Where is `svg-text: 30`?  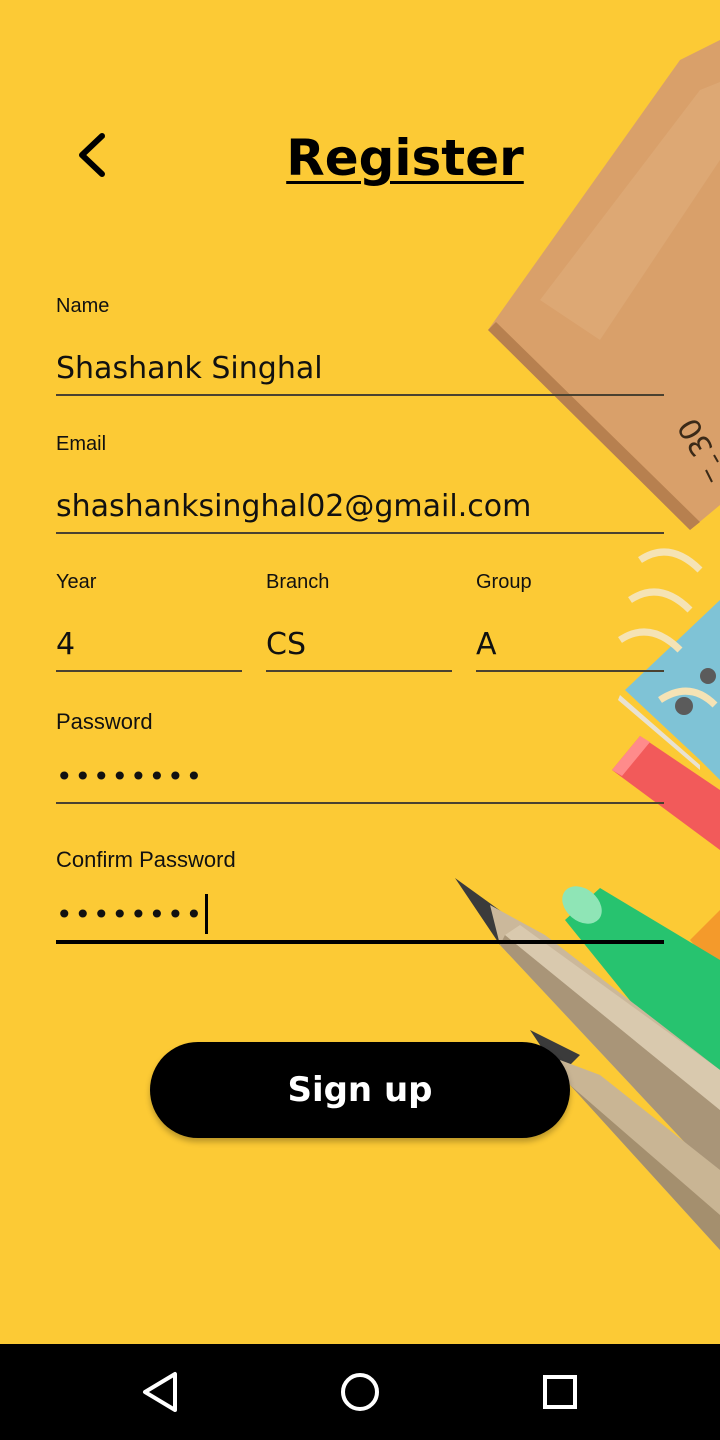 svg-text: 30 is located at coordinates (695, 437).